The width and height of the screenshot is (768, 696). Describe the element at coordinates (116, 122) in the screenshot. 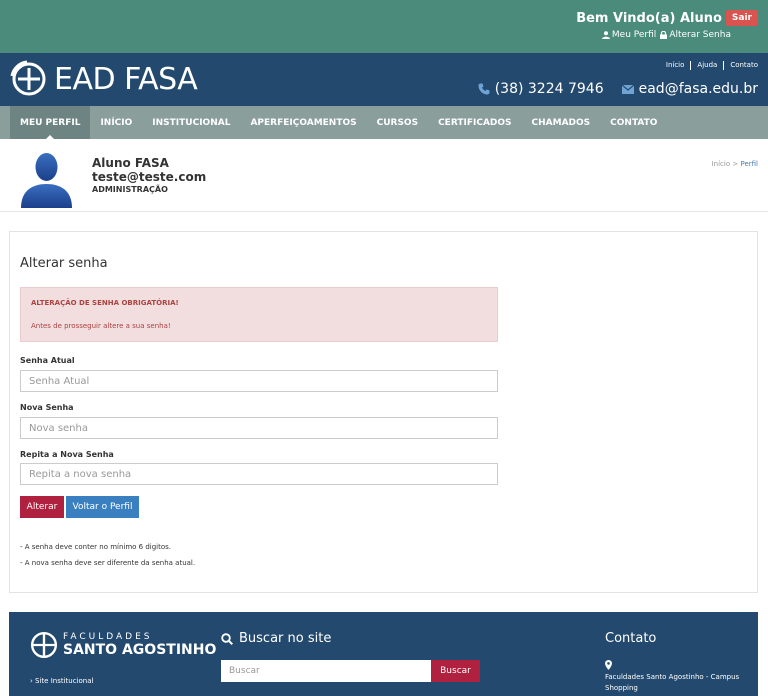

I see `nav-item-inicio: INÍCIO` at that location.